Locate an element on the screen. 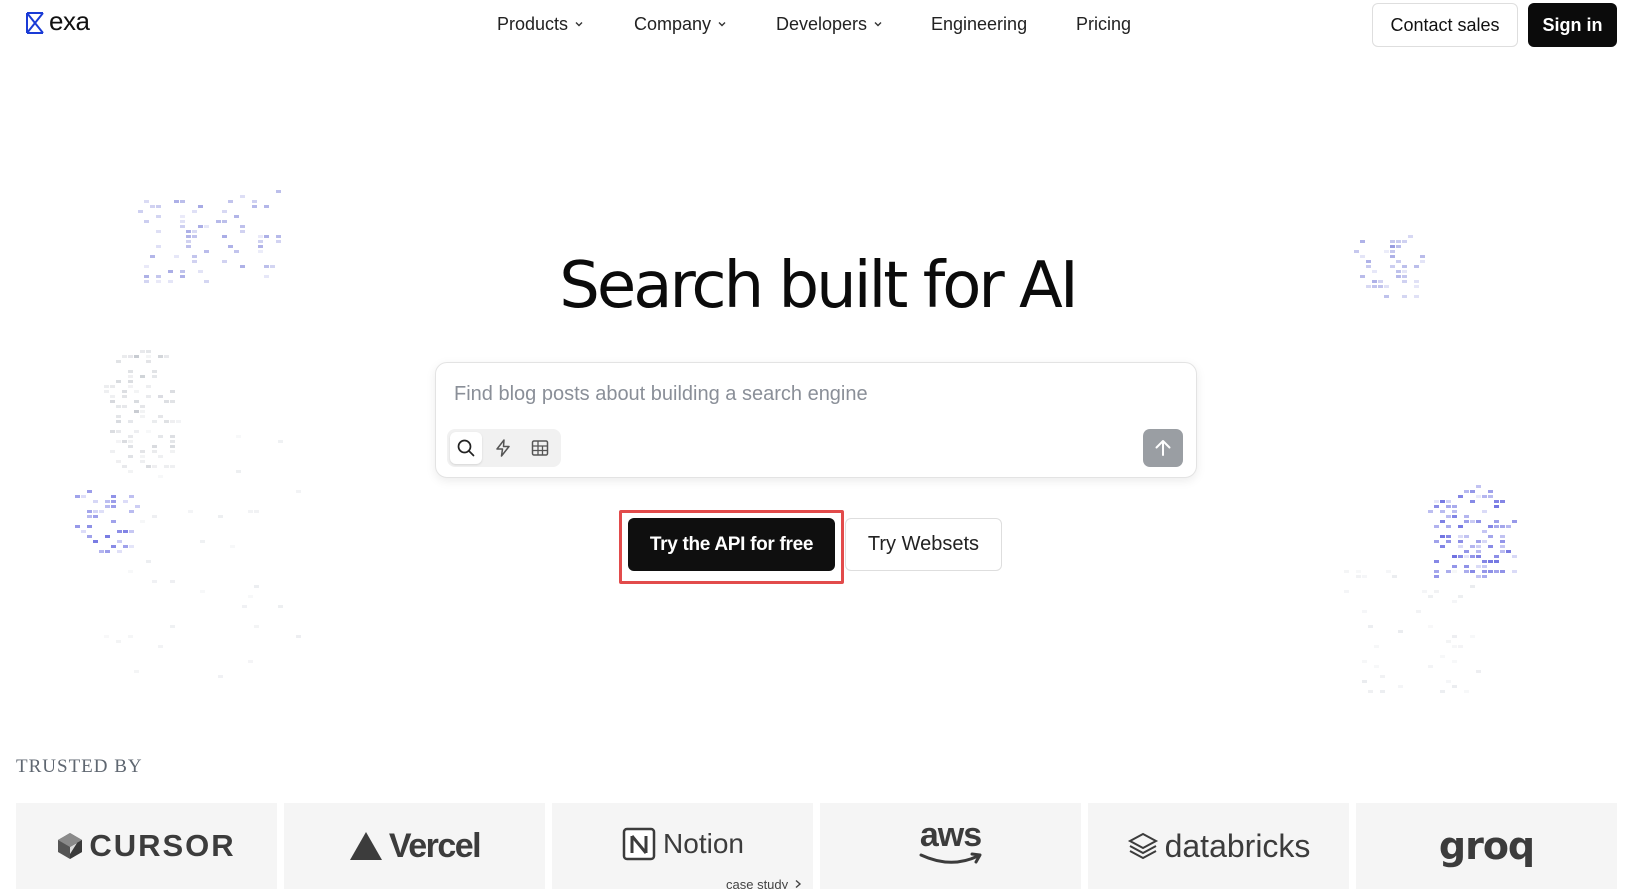  nav-engineering: Engineering is located at coordinates (979, 24).